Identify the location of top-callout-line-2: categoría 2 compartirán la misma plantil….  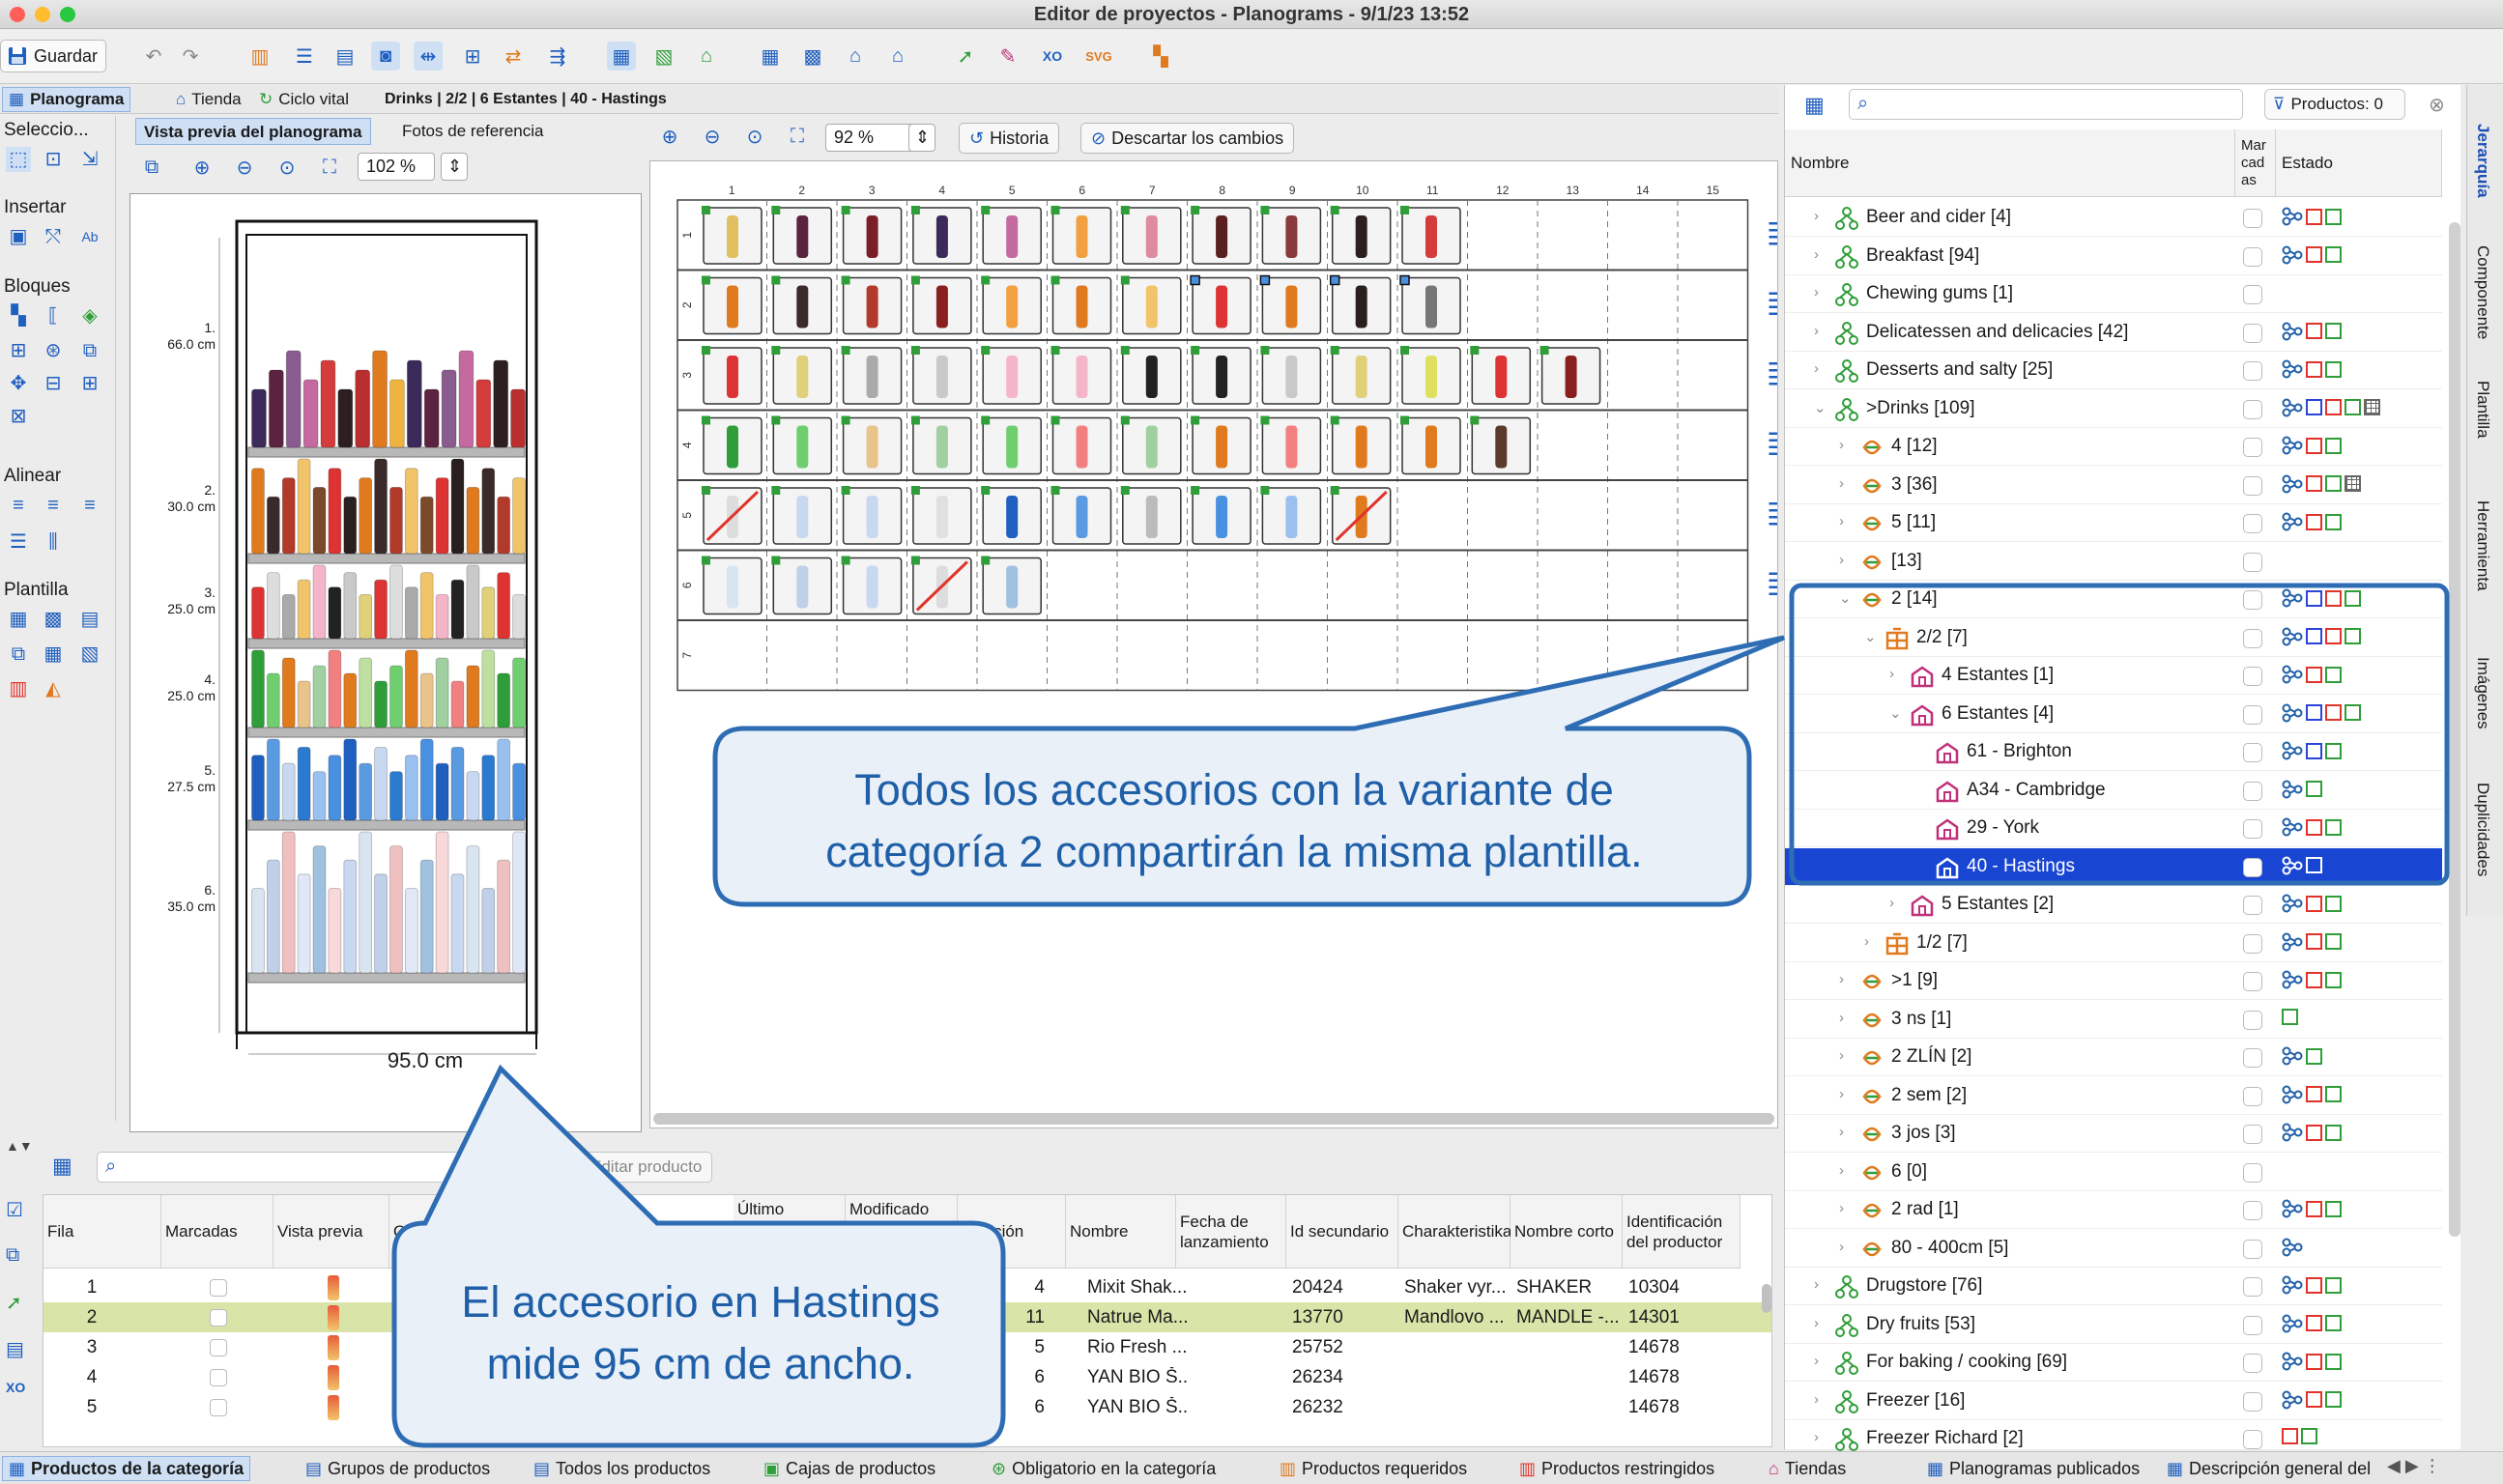
(1234, 852).